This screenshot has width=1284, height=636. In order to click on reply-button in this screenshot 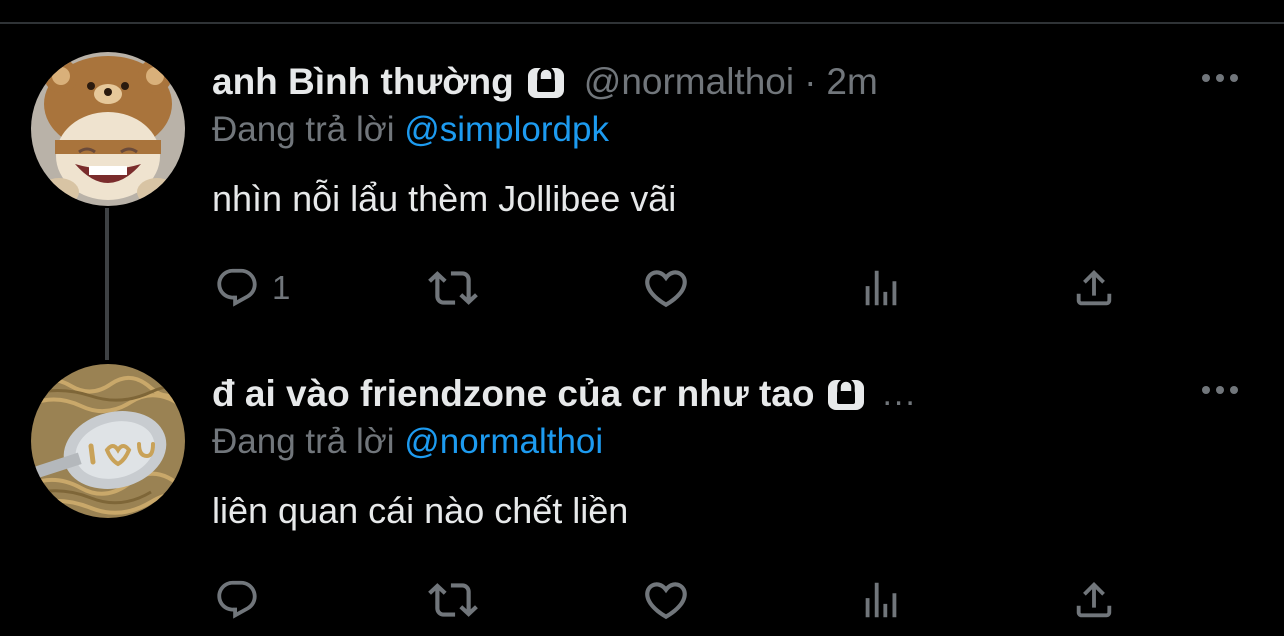, I will do `click(243, 600)`.